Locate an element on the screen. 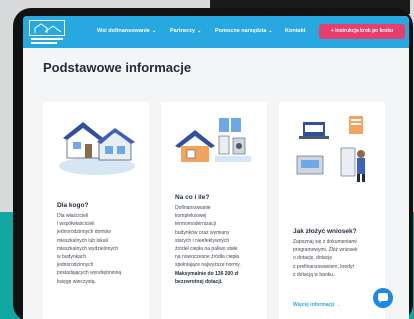  nav-item-dofinansowanie: Wsi dofinansowanie ⌄ is located at coordinates (126, 31).